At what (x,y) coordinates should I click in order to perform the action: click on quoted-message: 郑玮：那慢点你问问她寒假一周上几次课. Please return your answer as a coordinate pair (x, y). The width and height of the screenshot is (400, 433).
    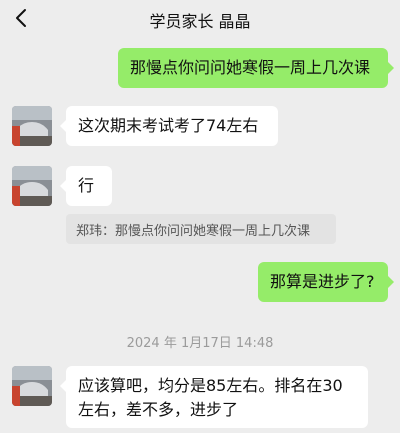
    Looking at the image, I should click on (201, 229).